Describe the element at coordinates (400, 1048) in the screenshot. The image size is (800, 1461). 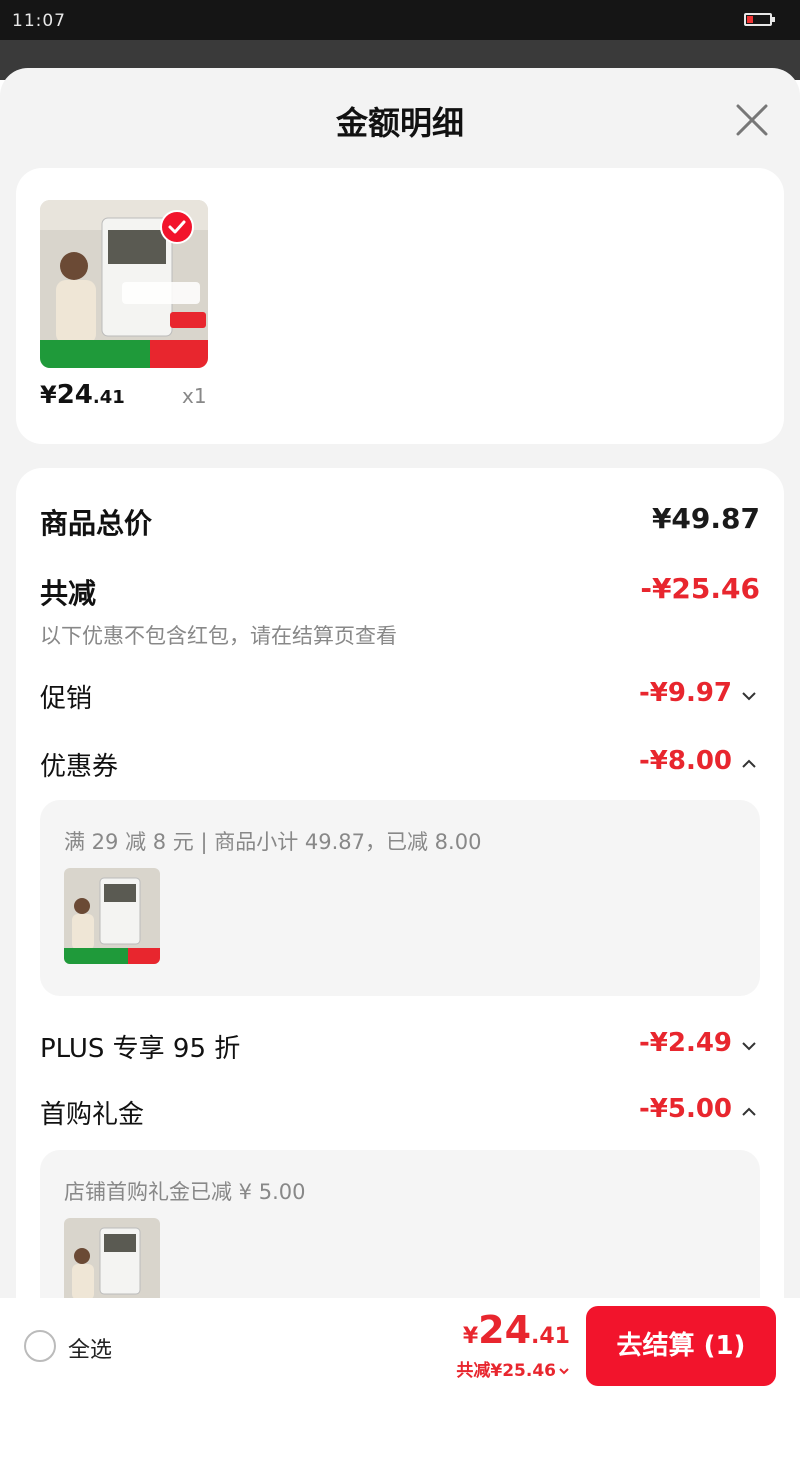
I see `plus-row: PLUS 专享 95 折 -¥2.49` at that location.